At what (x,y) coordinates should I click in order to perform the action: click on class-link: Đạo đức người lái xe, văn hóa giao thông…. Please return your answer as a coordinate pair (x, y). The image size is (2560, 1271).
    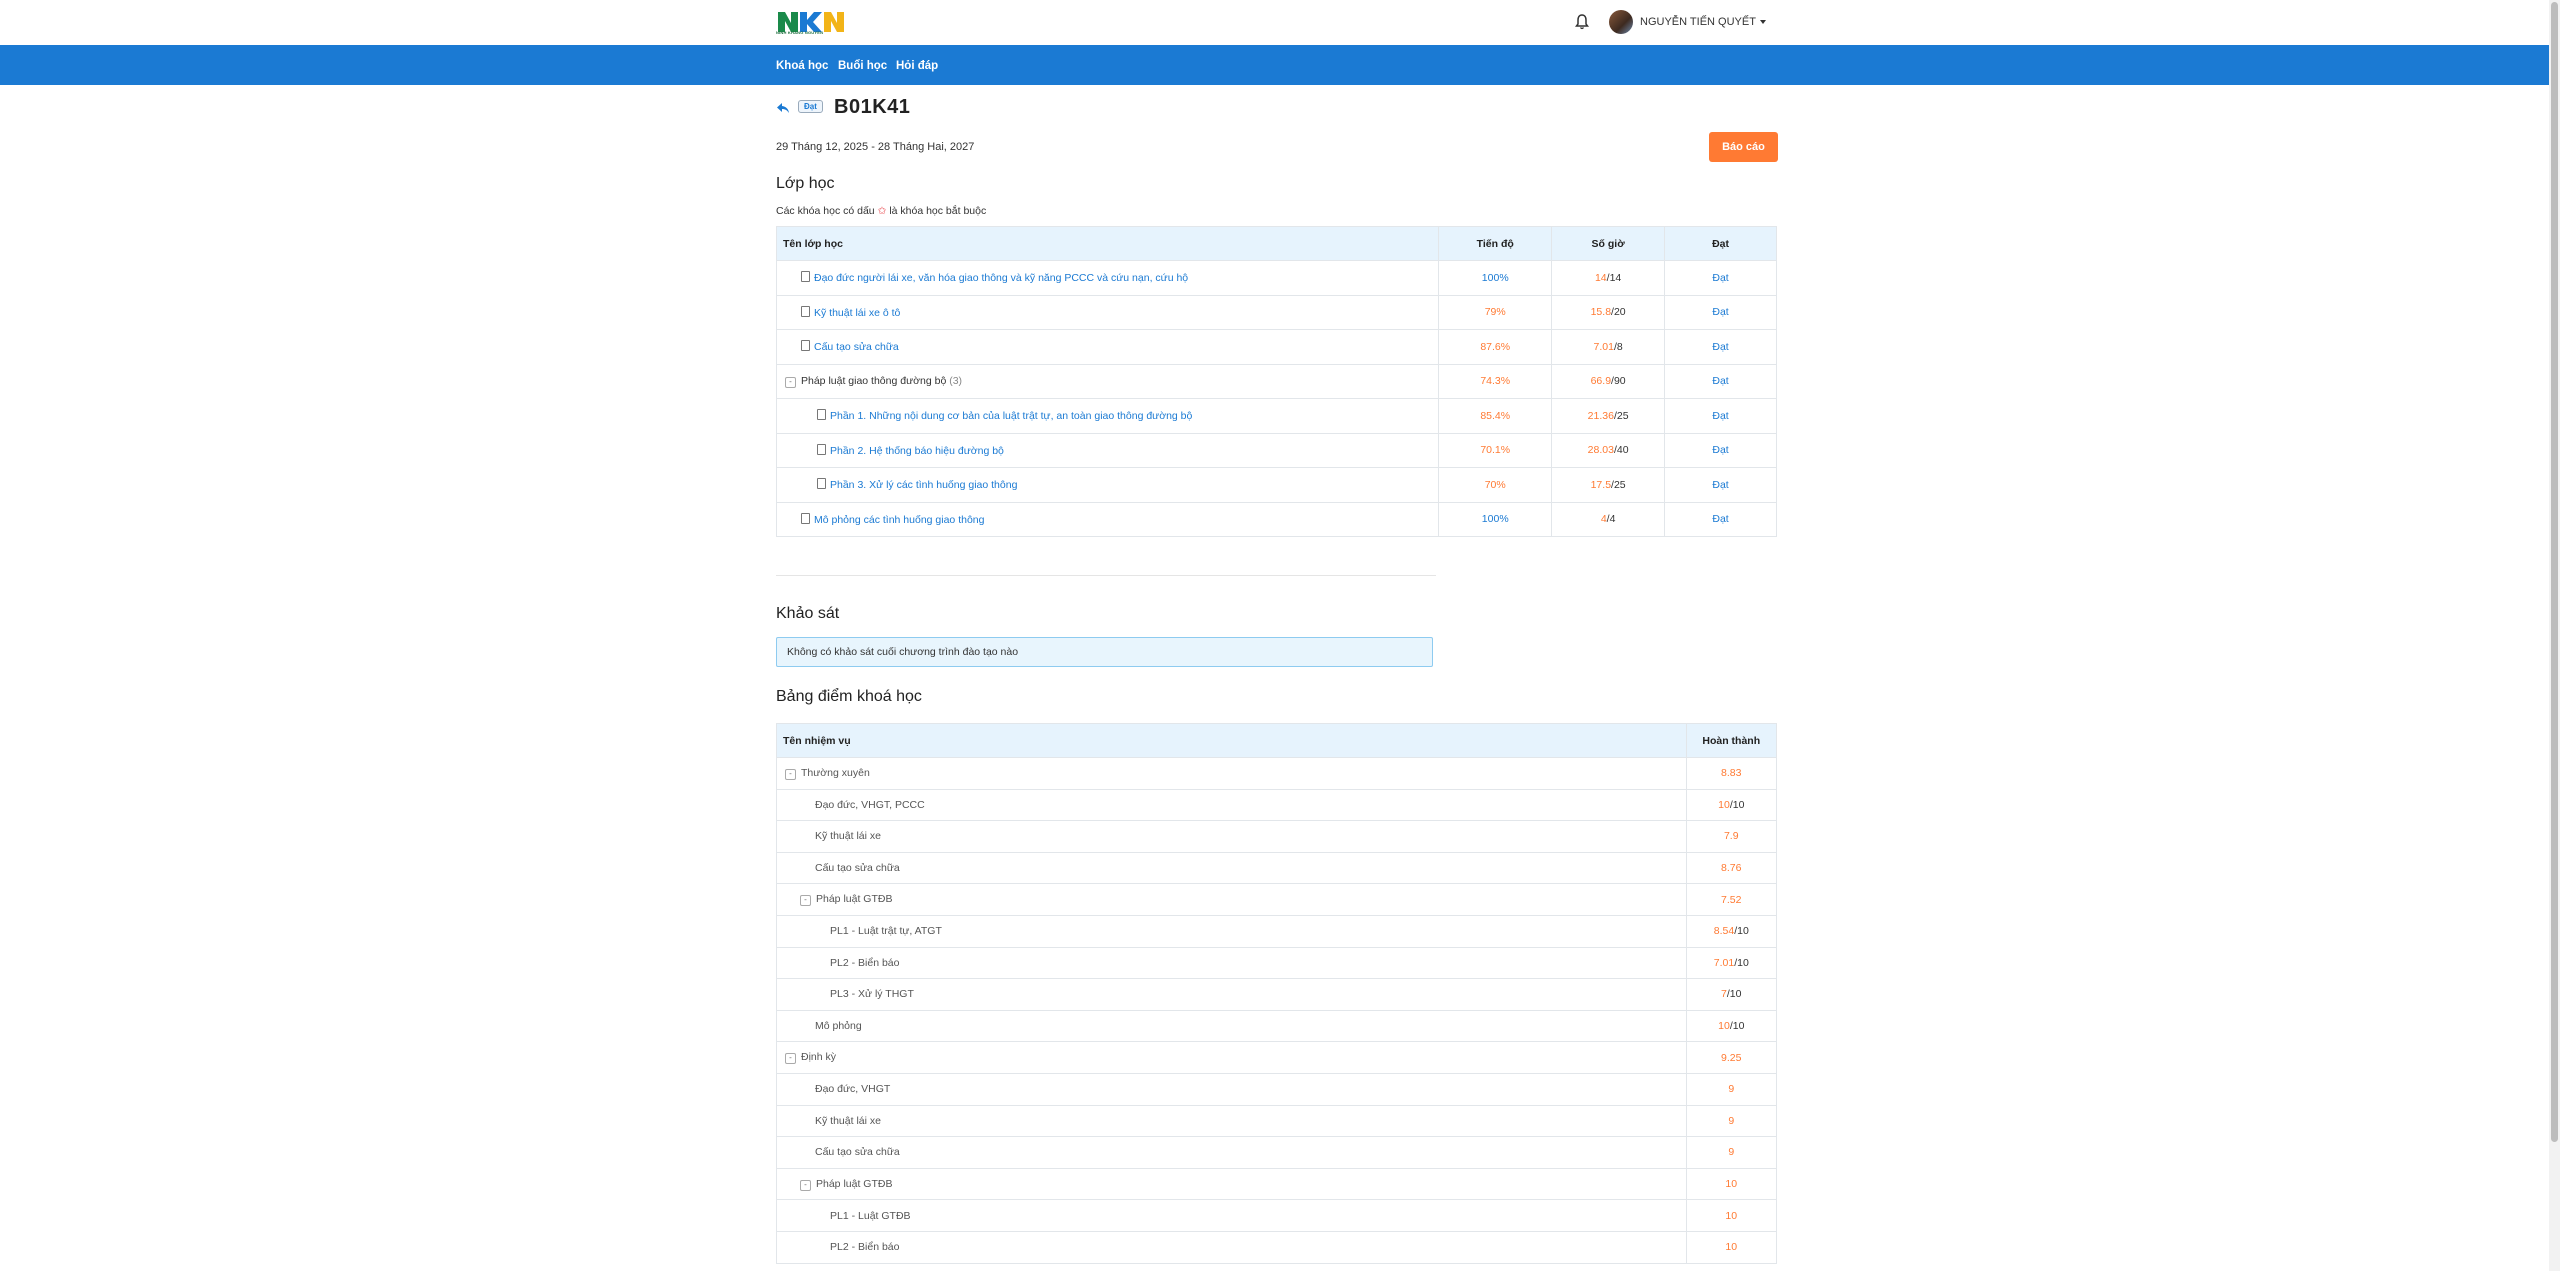
    Looking at the image, I should click on (1001, 278).